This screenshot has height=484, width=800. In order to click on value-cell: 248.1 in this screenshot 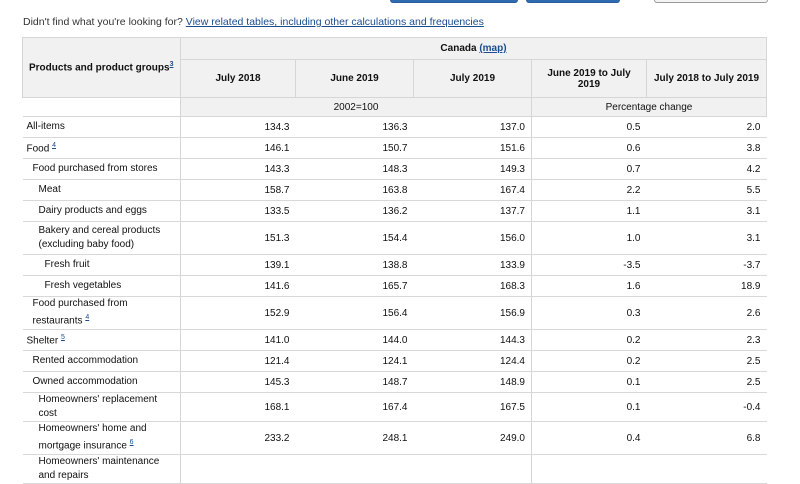, I will do `click(354, 438)`.